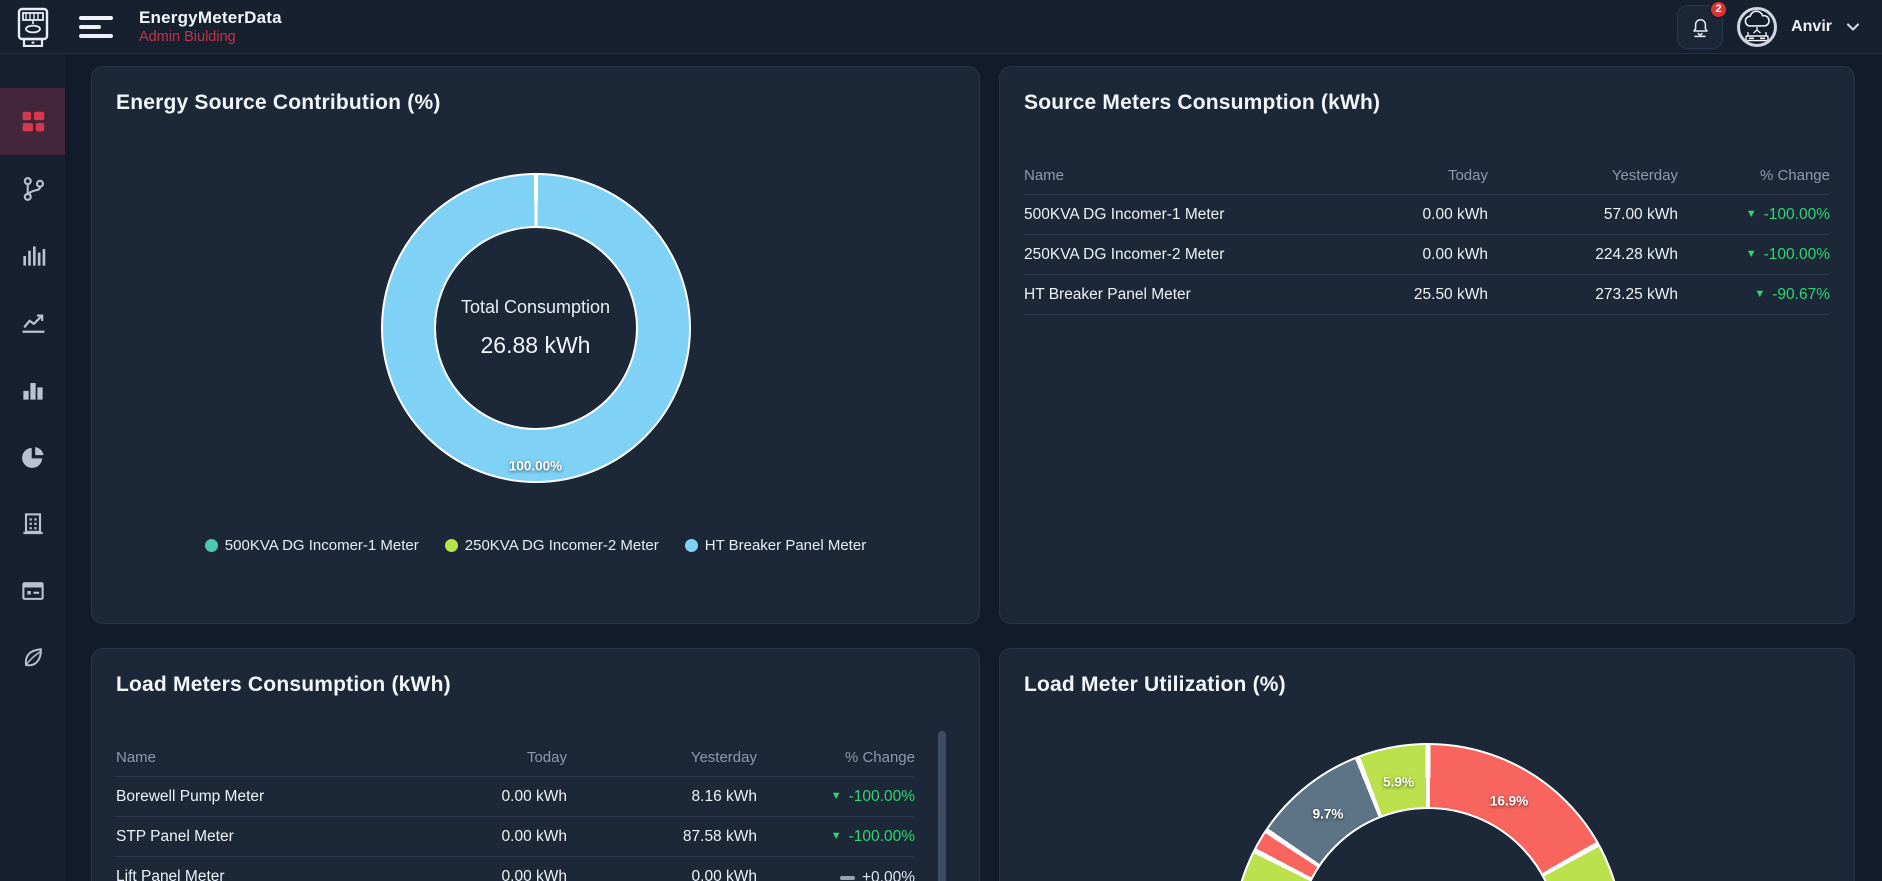  Describe the element at coordinates (535, 307) in the screenshot. I see `total-consumption-label: Total Consumption` at that location.